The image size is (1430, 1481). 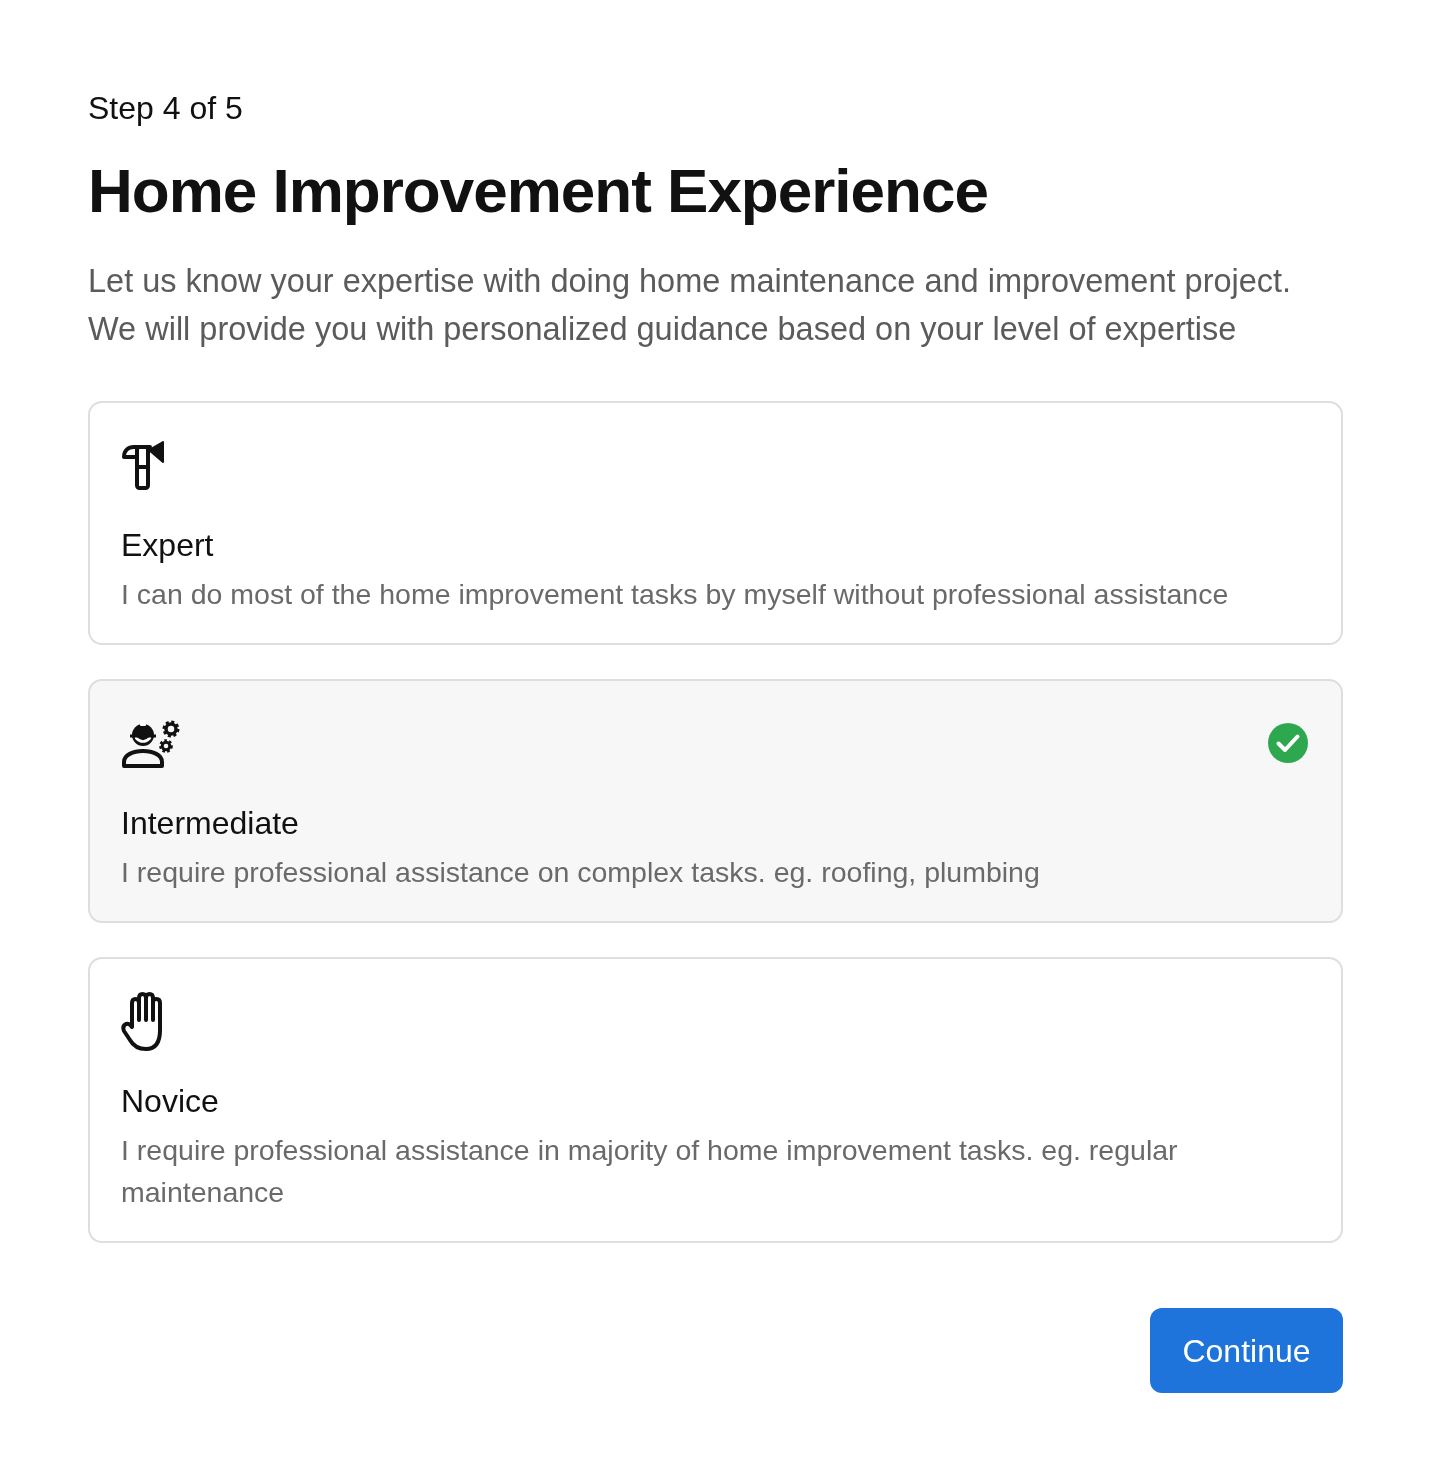 I want to click on option-description: I can do most of the home improvement tasks by myself without professional assistance, so click(x=675, y=594).